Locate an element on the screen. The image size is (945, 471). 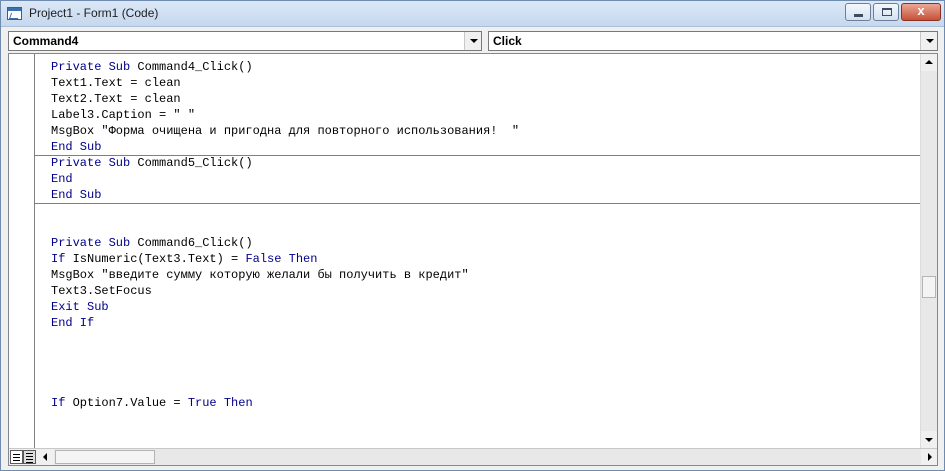
code-line: Text3.SetFocus is located at coordinates (101, 291).